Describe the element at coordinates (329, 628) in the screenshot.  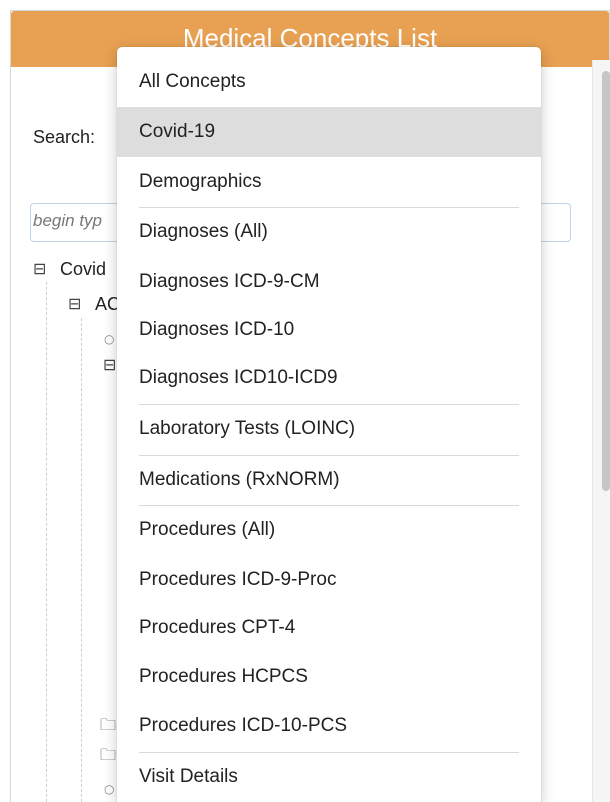
I see `dropdown-option-procedures-cpt4: Procedures CPT-4` at that location.